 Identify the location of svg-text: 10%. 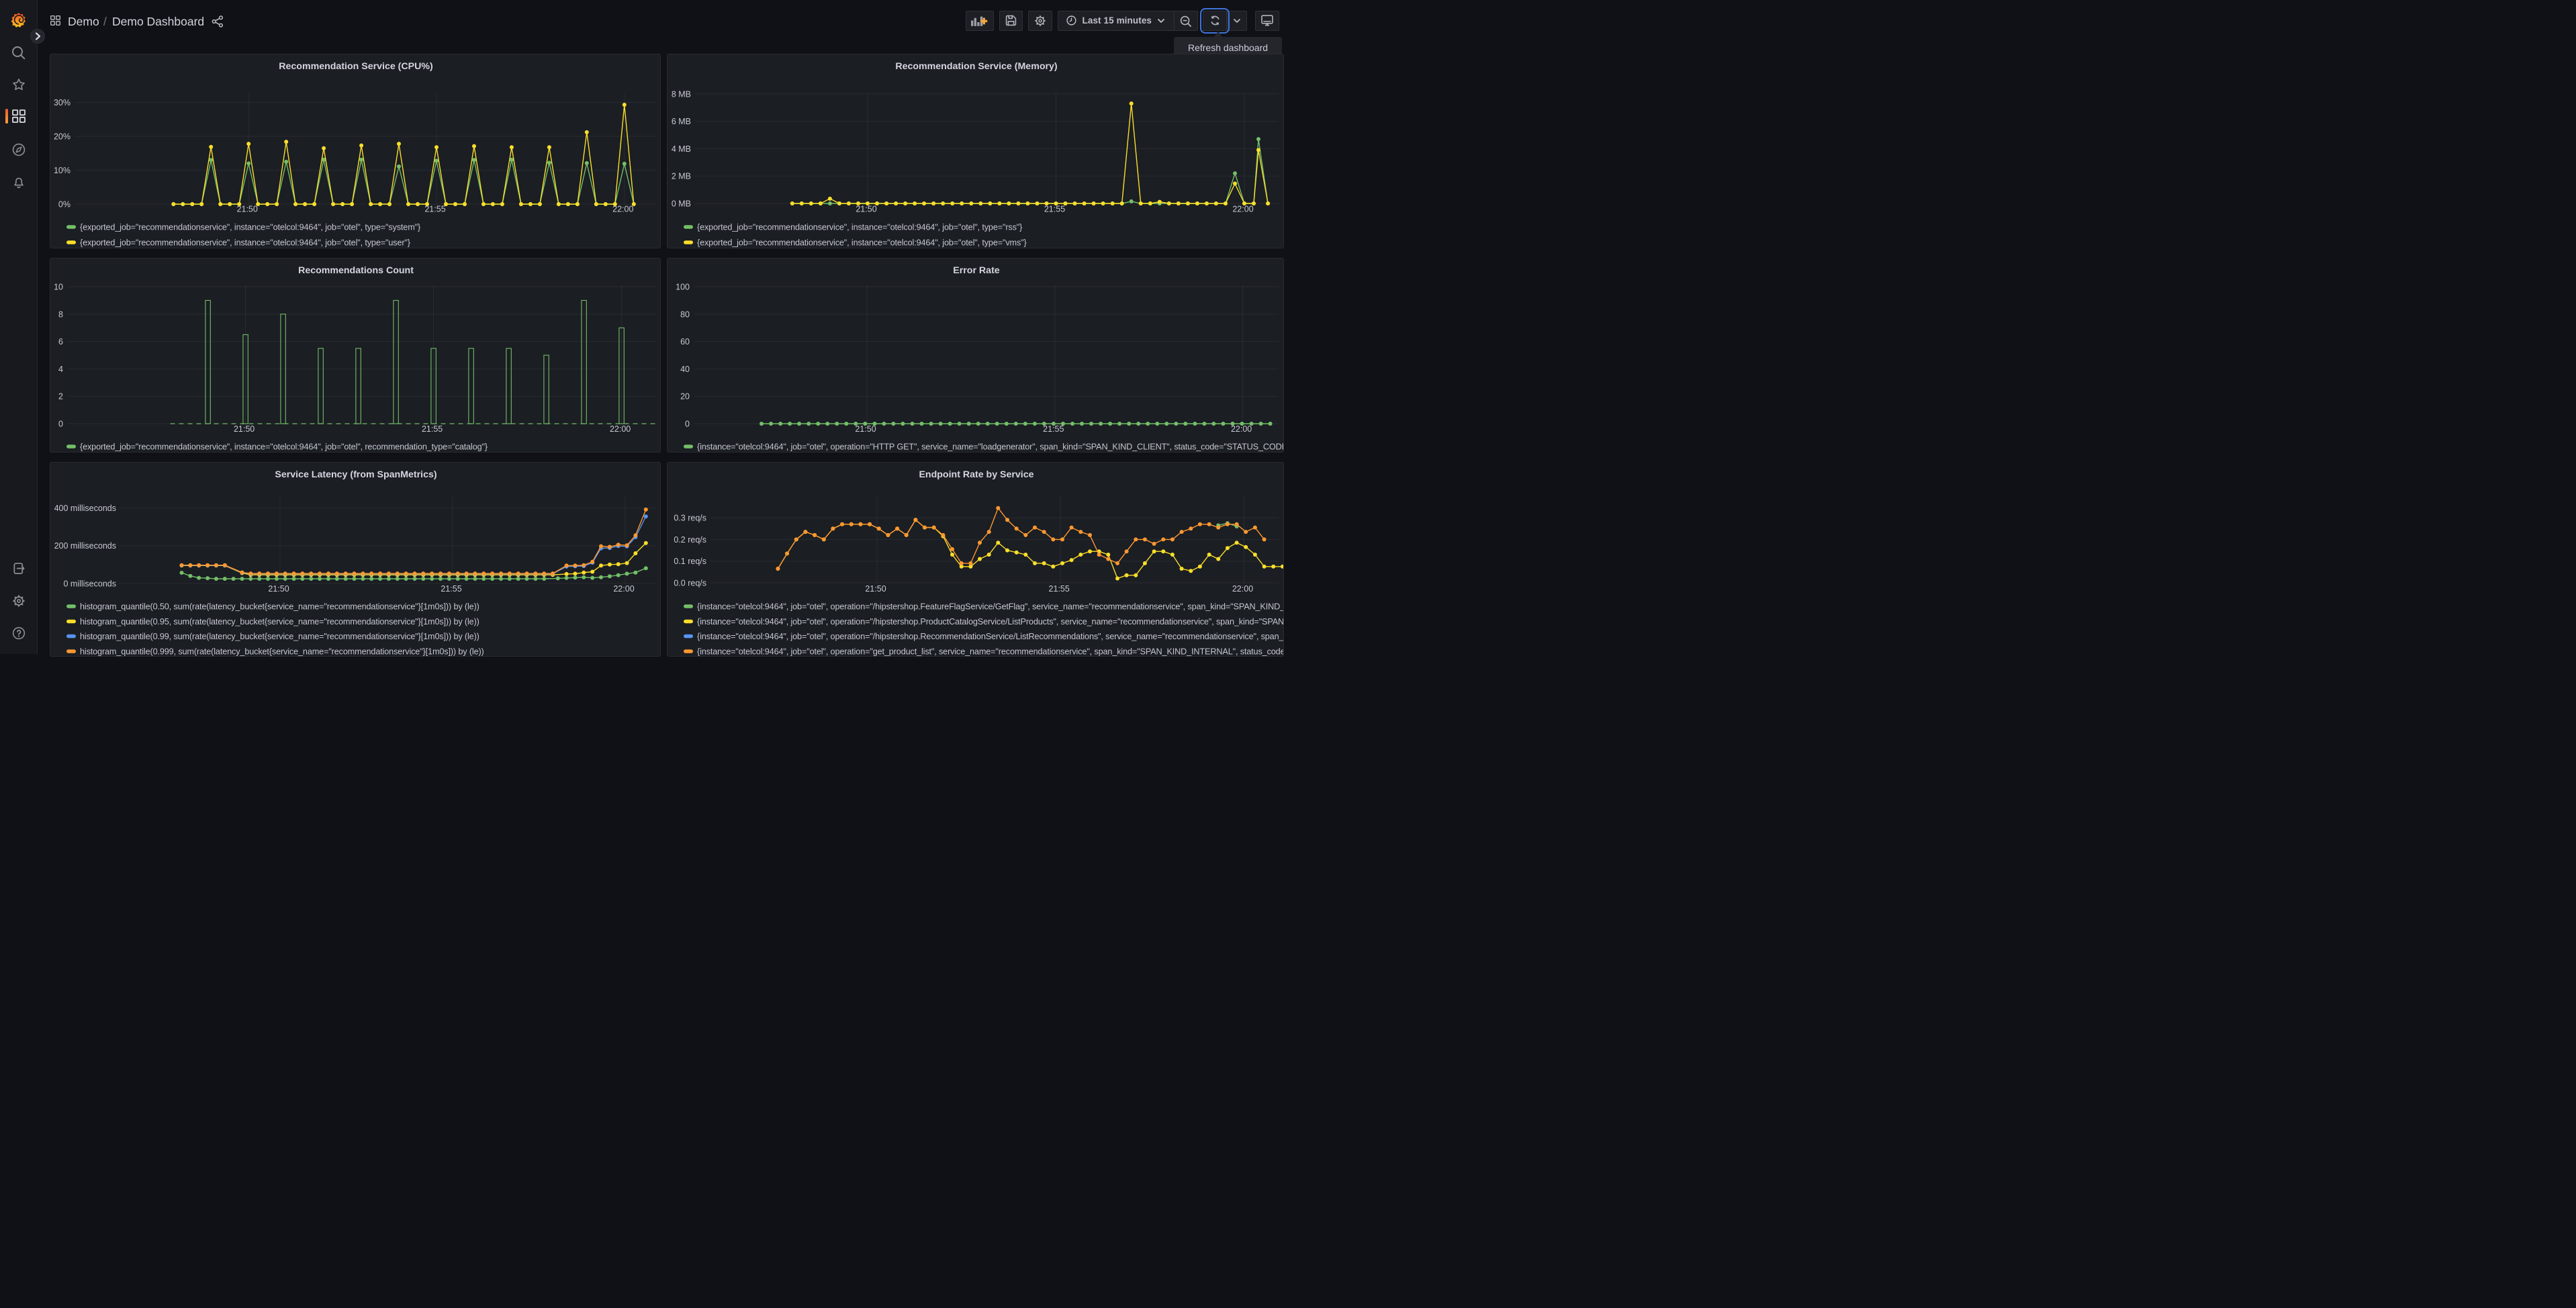
(62, 170).